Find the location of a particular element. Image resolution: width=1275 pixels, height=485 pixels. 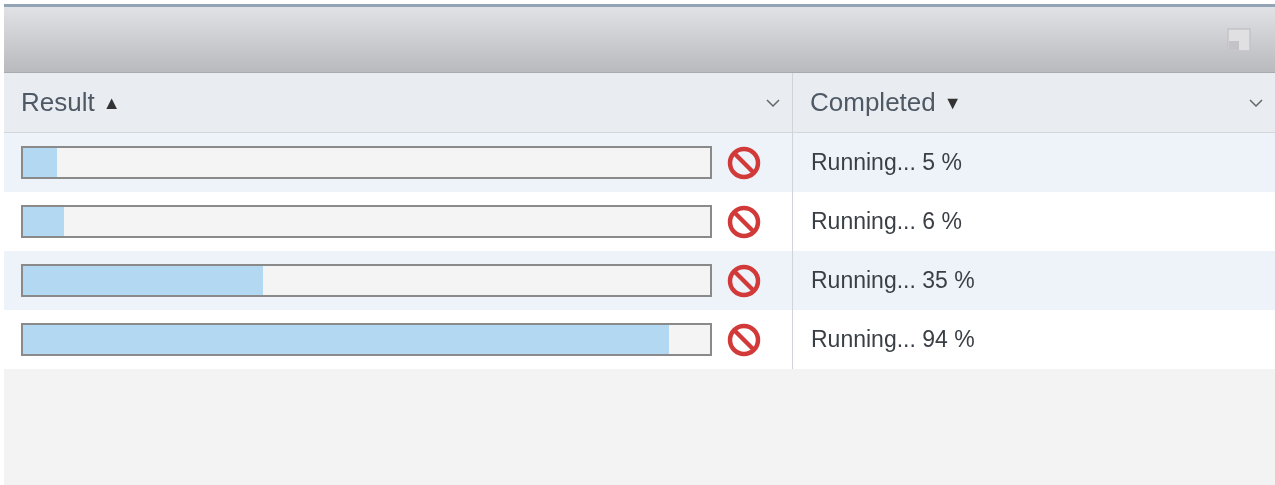

status-text: Running... 5 % is located at coordinates (886, 163).